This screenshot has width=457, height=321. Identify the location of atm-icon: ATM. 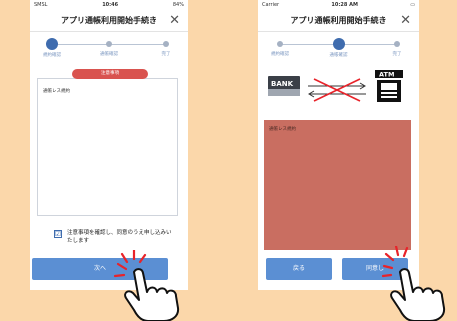
(389, 86).